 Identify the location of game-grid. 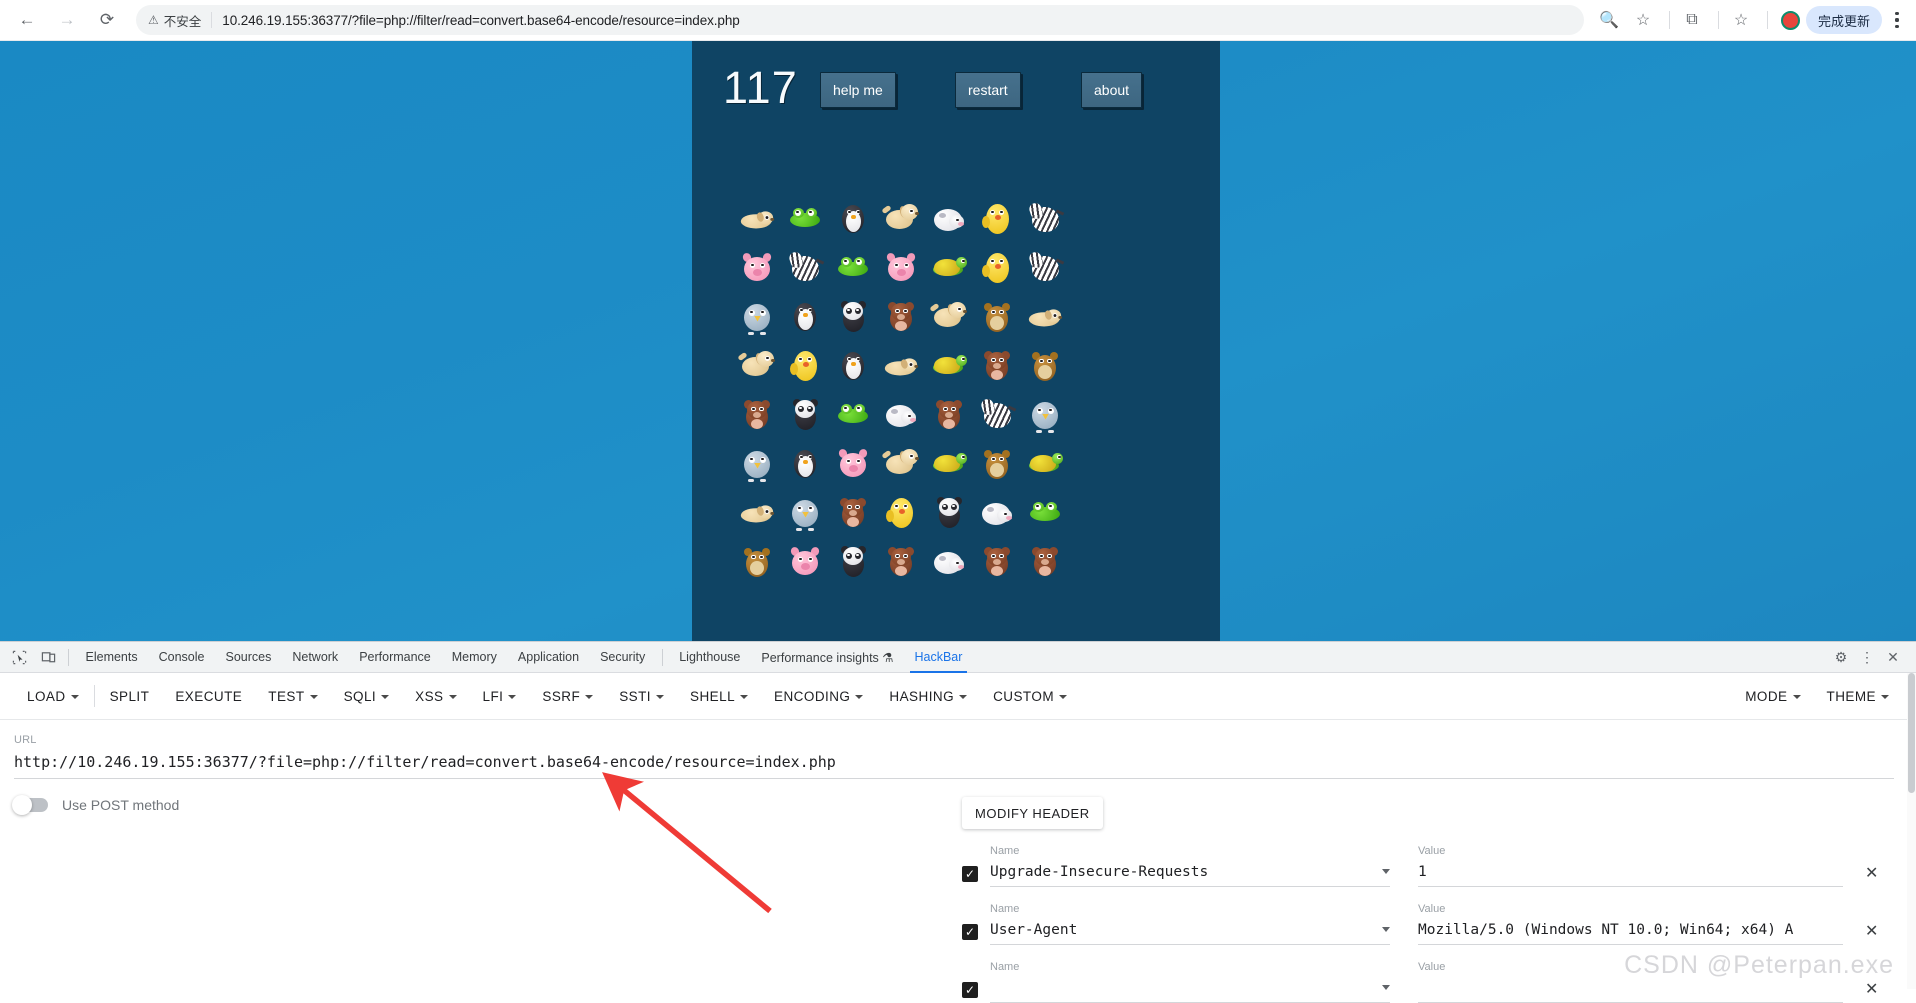
(901, 389).